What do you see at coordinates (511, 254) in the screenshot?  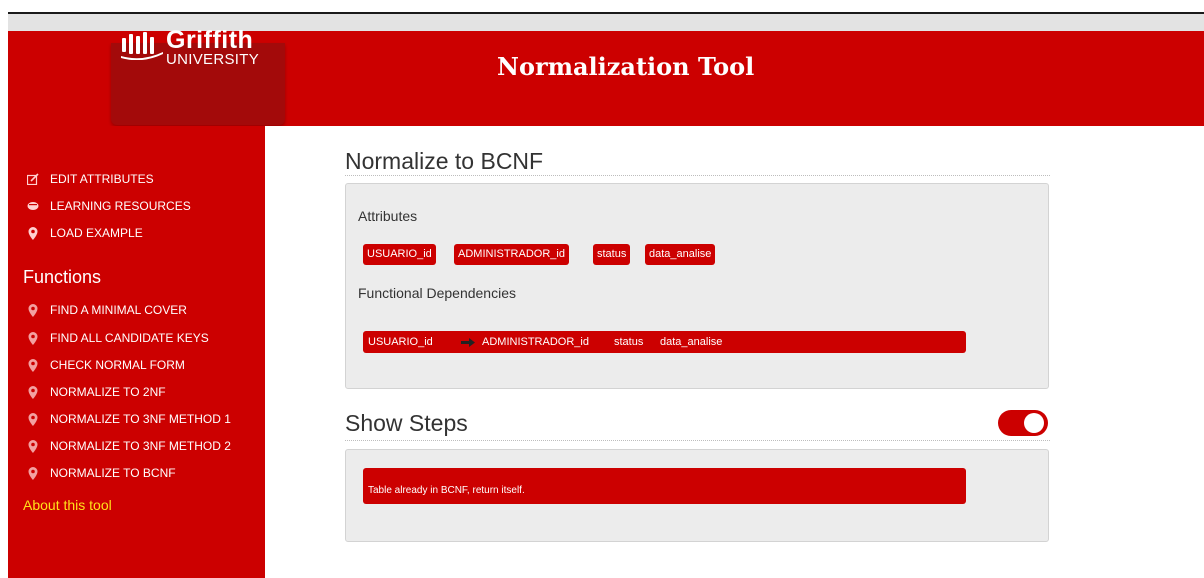 I see `attribute-tag: ADMINISTRADOR_id` at bounding box center [511, 254].